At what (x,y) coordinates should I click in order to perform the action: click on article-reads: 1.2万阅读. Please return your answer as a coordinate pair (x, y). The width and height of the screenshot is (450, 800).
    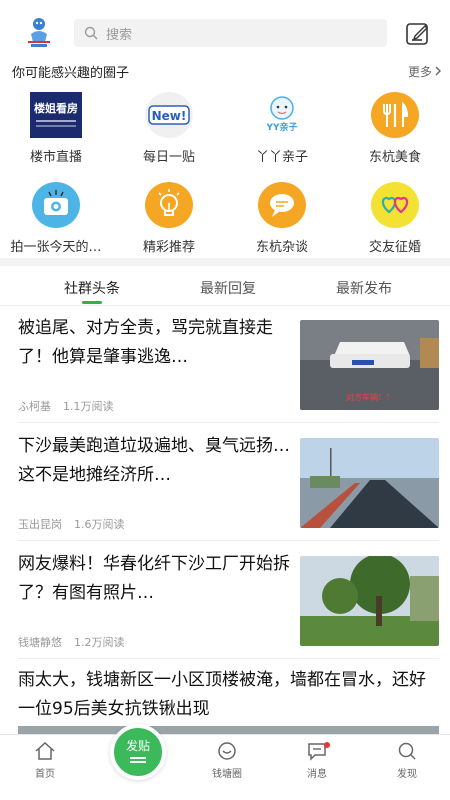
    Looking at the image, I should click on (99, 642).